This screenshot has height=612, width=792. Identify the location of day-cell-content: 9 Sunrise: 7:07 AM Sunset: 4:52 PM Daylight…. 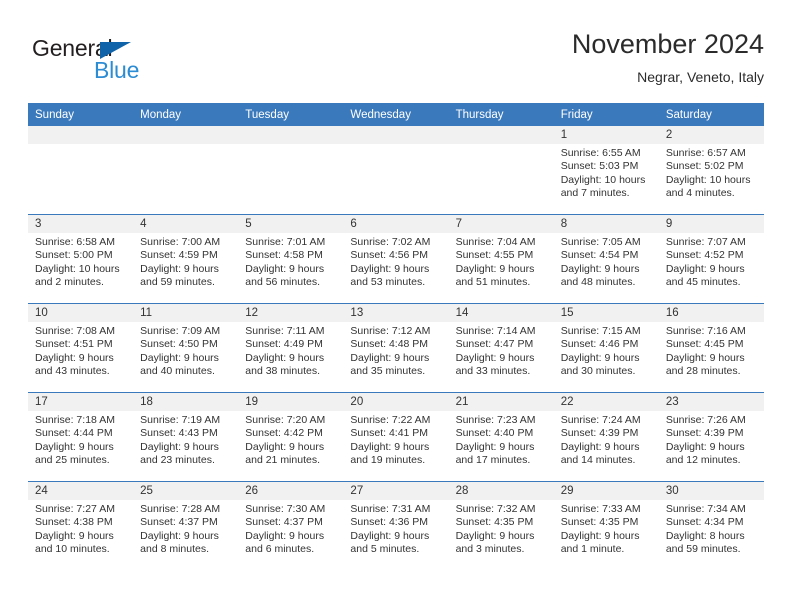
(711, 259).